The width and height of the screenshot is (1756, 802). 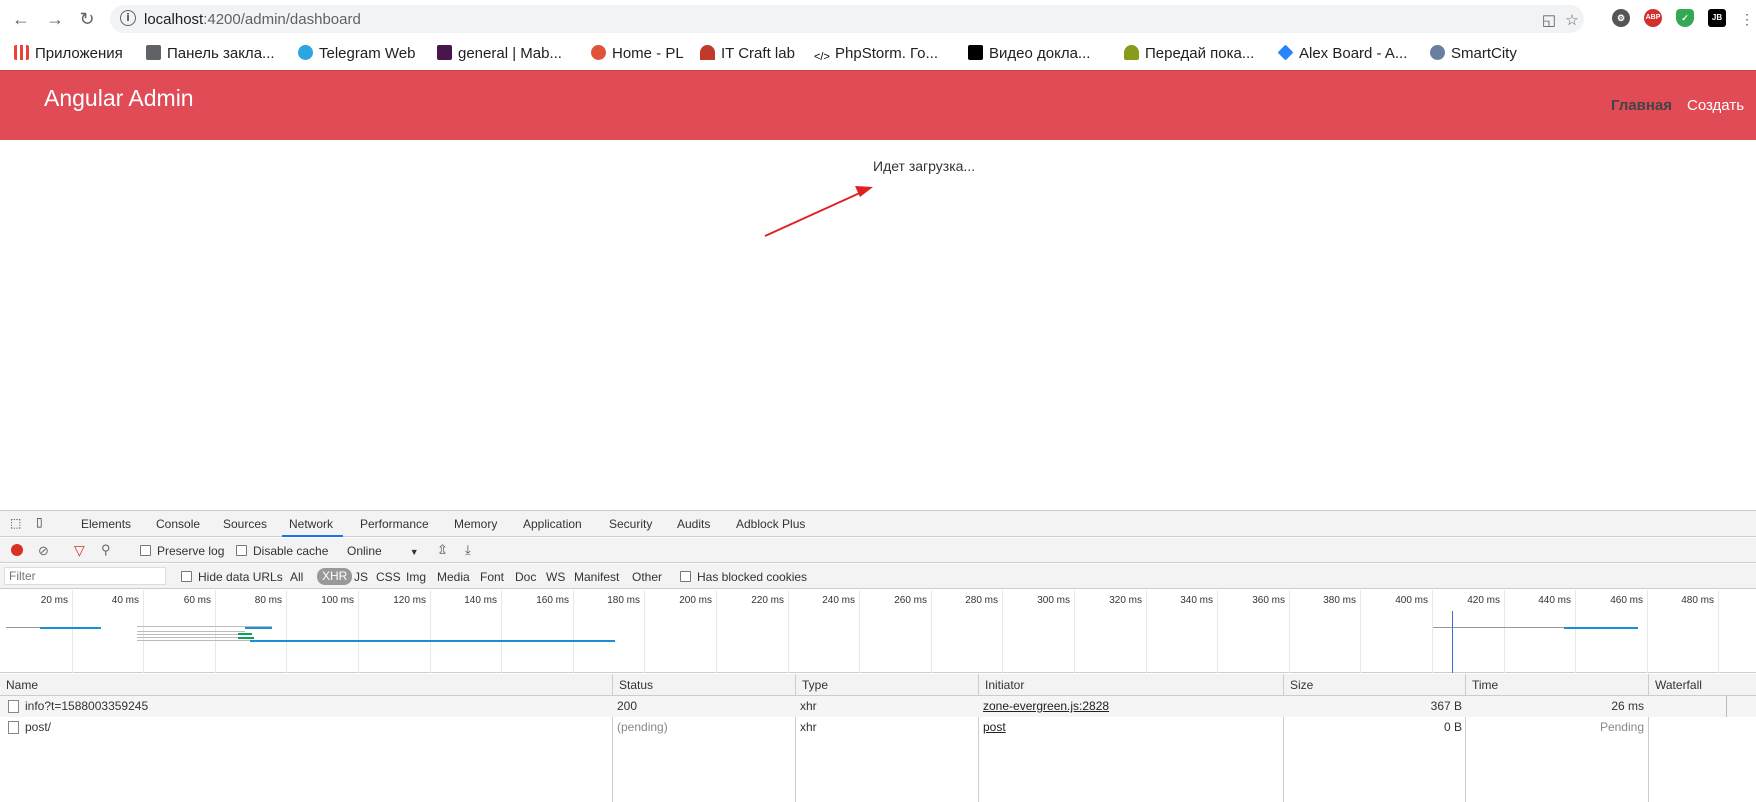 What do you see at coordinates (119, 98) in the screenshot?
I see `app-title: Angular Admin` at bounding box center [119, 98].